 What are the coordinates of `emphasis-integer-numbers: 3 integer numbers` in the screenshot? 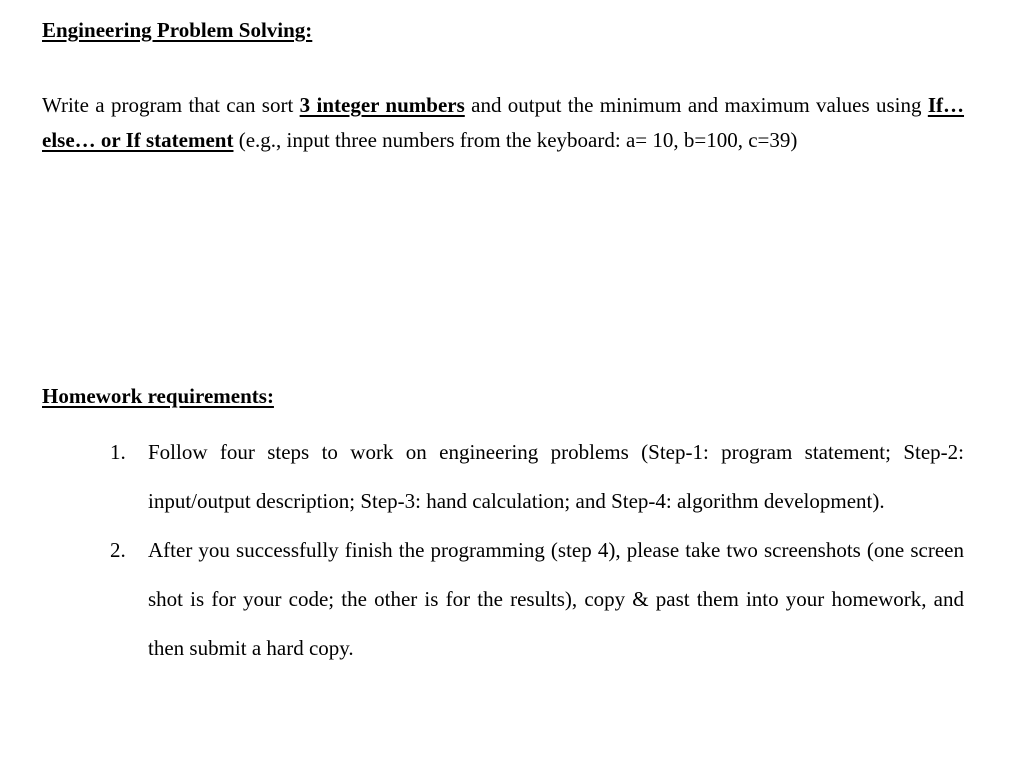 It's located at (382, 105).